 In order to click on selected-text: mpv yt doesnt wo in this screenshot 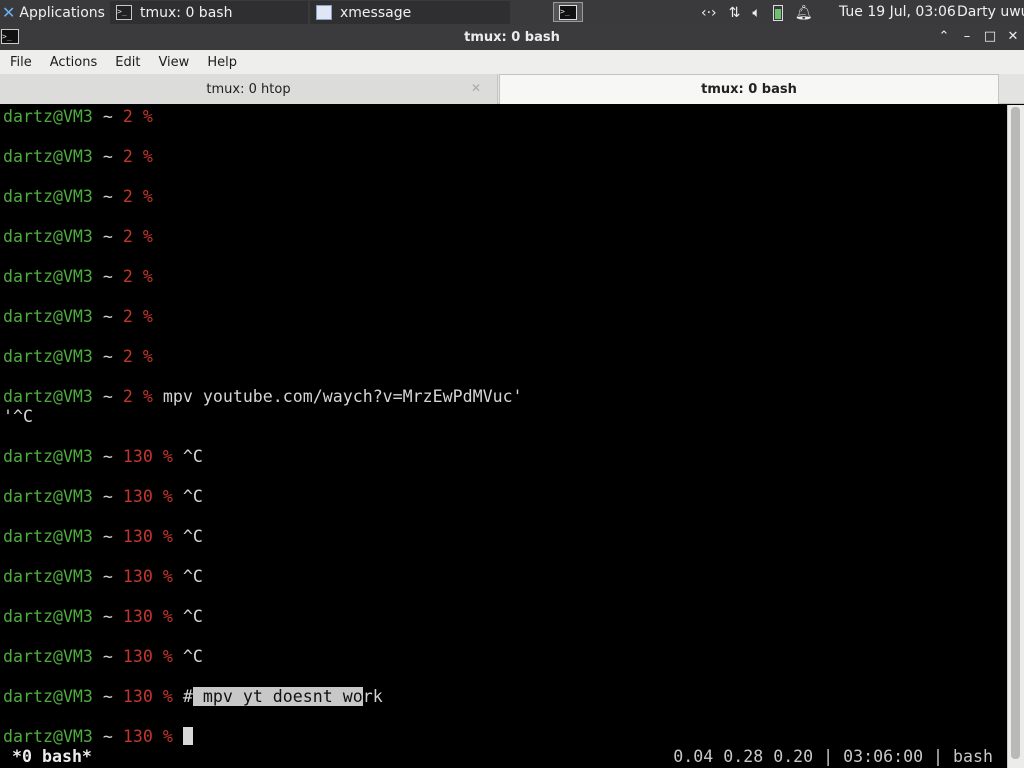, I will do `click(277, 696)`.